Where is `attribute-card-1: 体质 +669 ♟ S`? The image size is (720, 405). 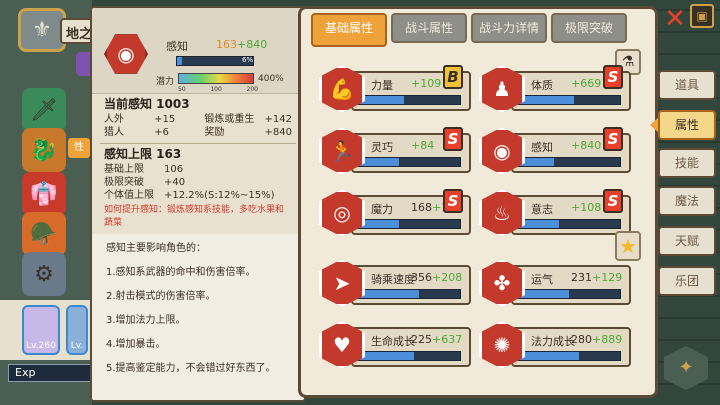 attribute-card-1: 体质 +669 ♟ S is located at coordinates (555, 91).